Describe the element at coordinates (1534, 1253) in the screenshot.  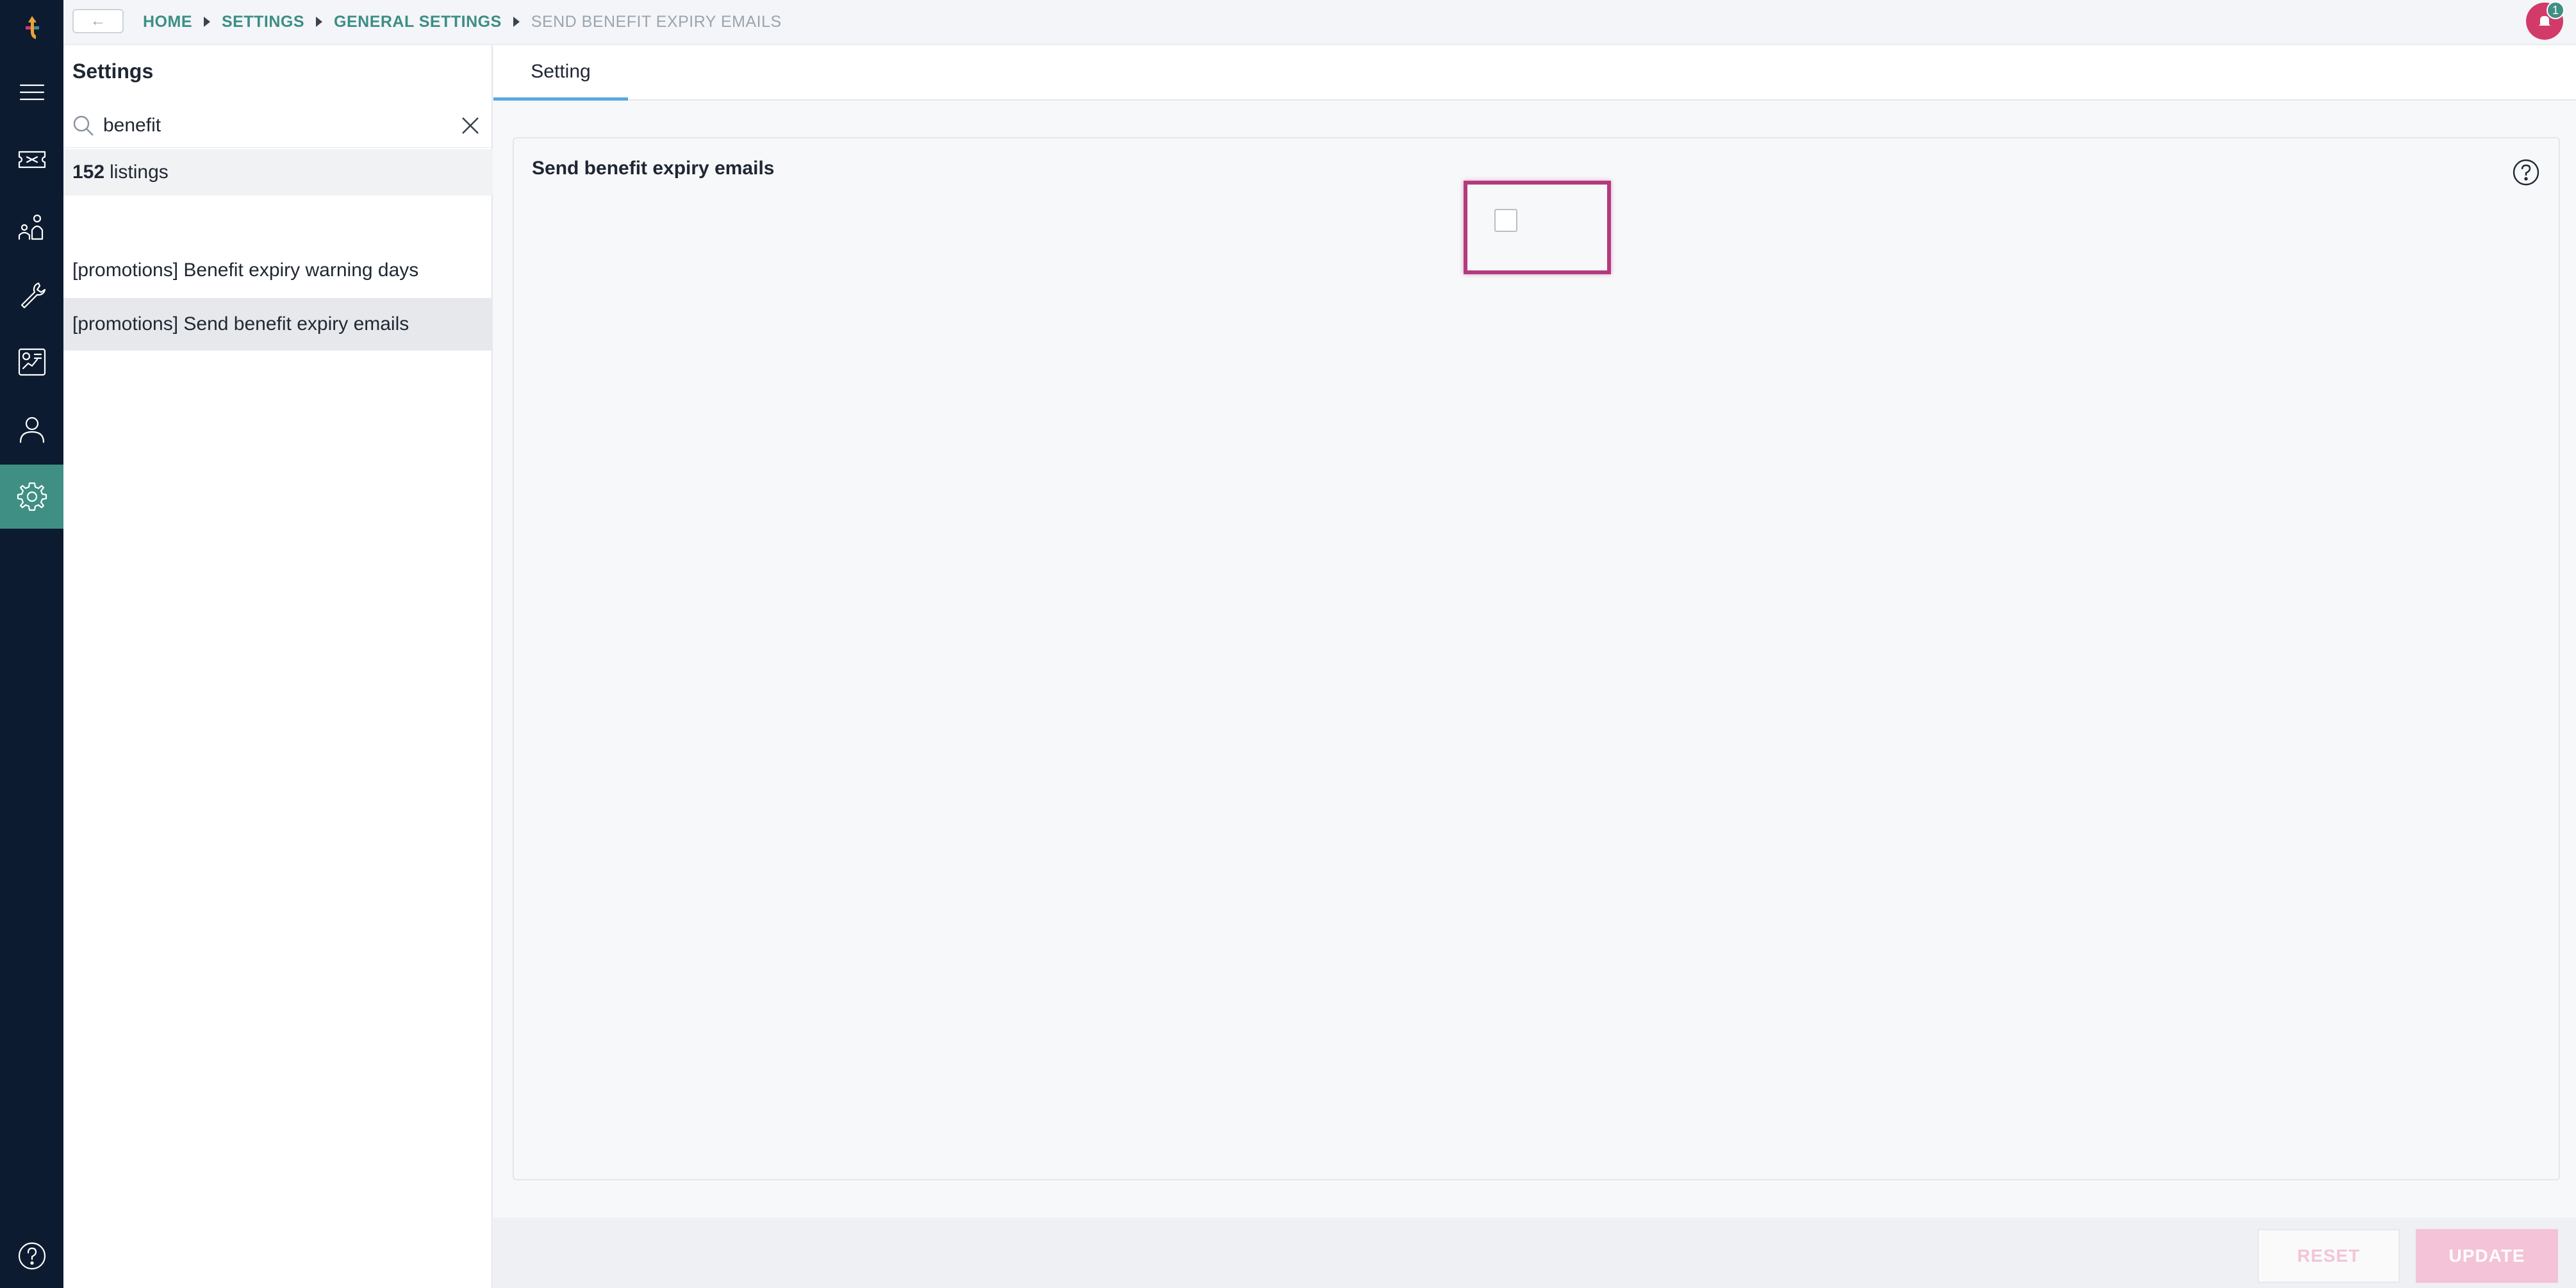
I see `footer-bar: RESET UPDATE` at that location.